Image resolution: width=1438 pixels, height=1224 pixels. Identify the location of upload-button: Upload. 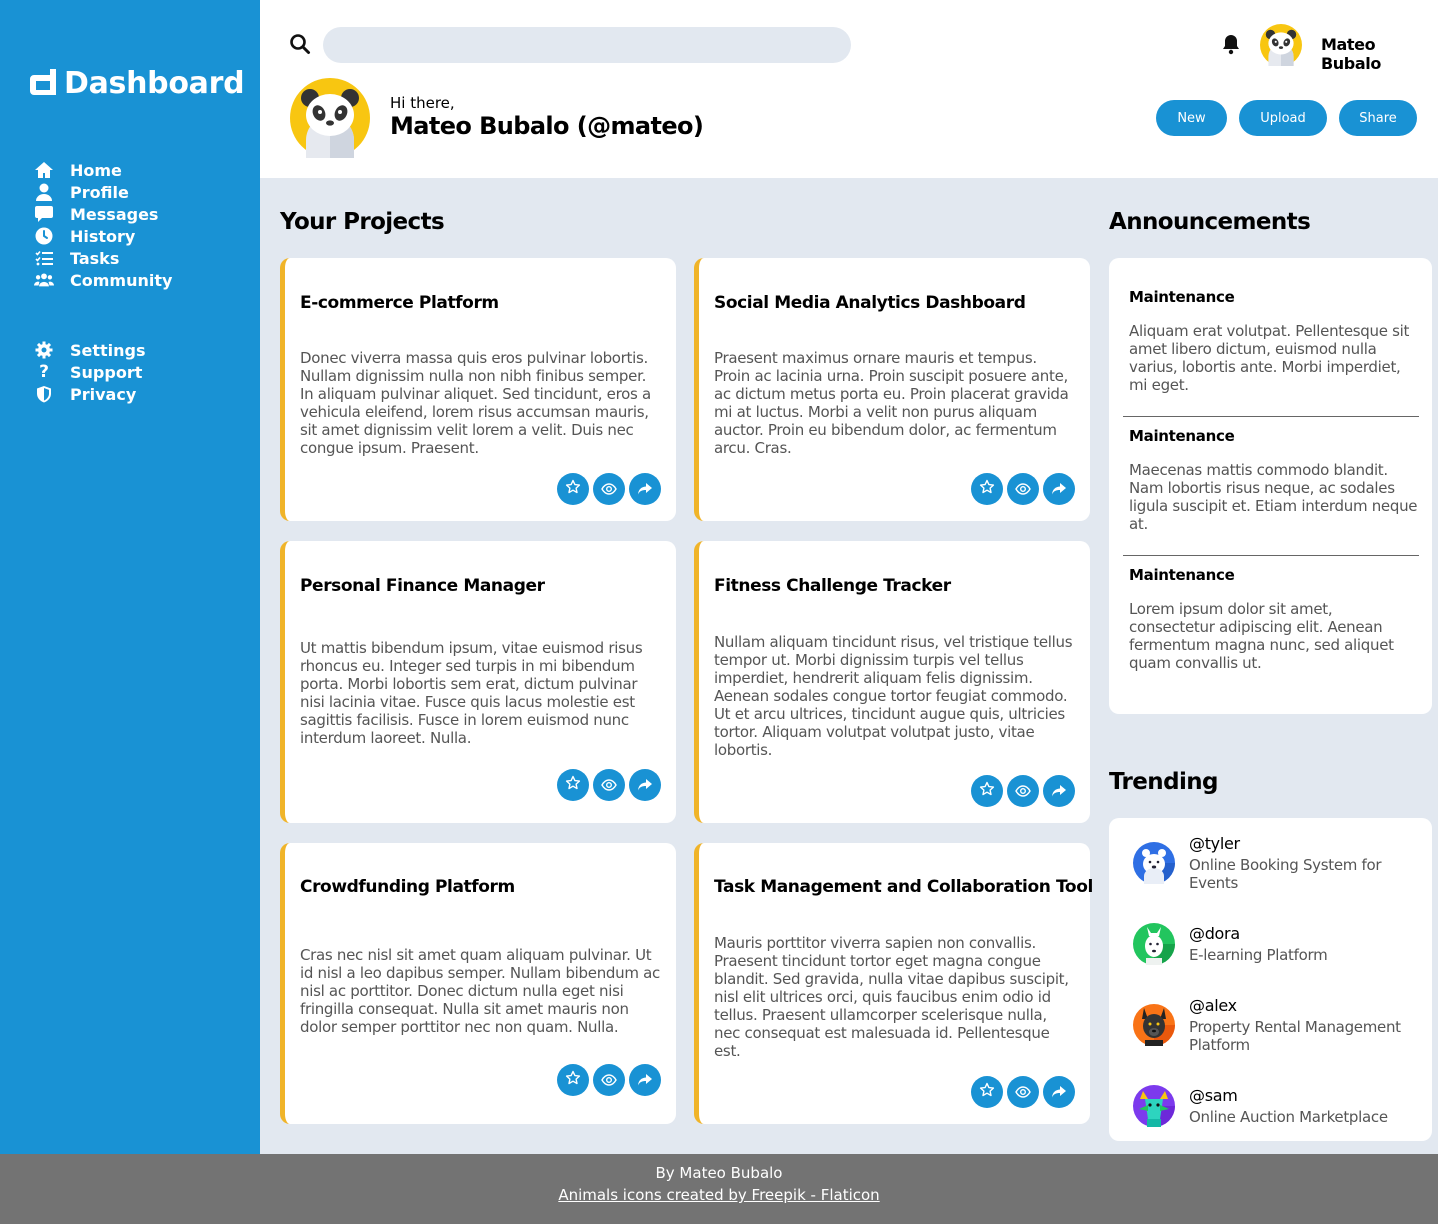
(1283, 118).